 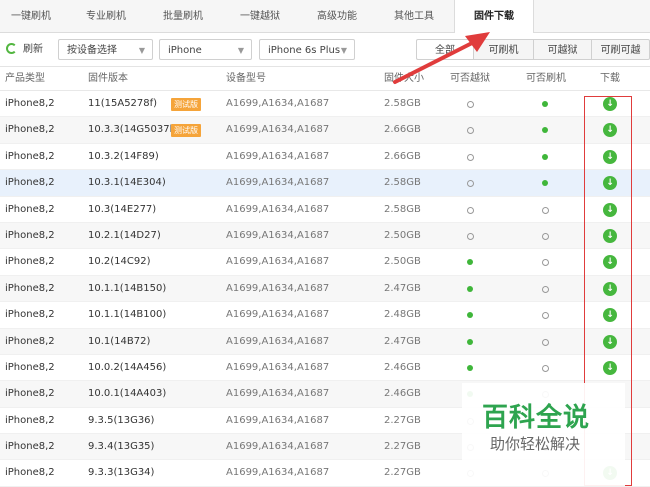 What do you see at coordinates (33, 49) in the screenshot?
I see `refresh-label: 刷新` at bounding box center [33, 49].